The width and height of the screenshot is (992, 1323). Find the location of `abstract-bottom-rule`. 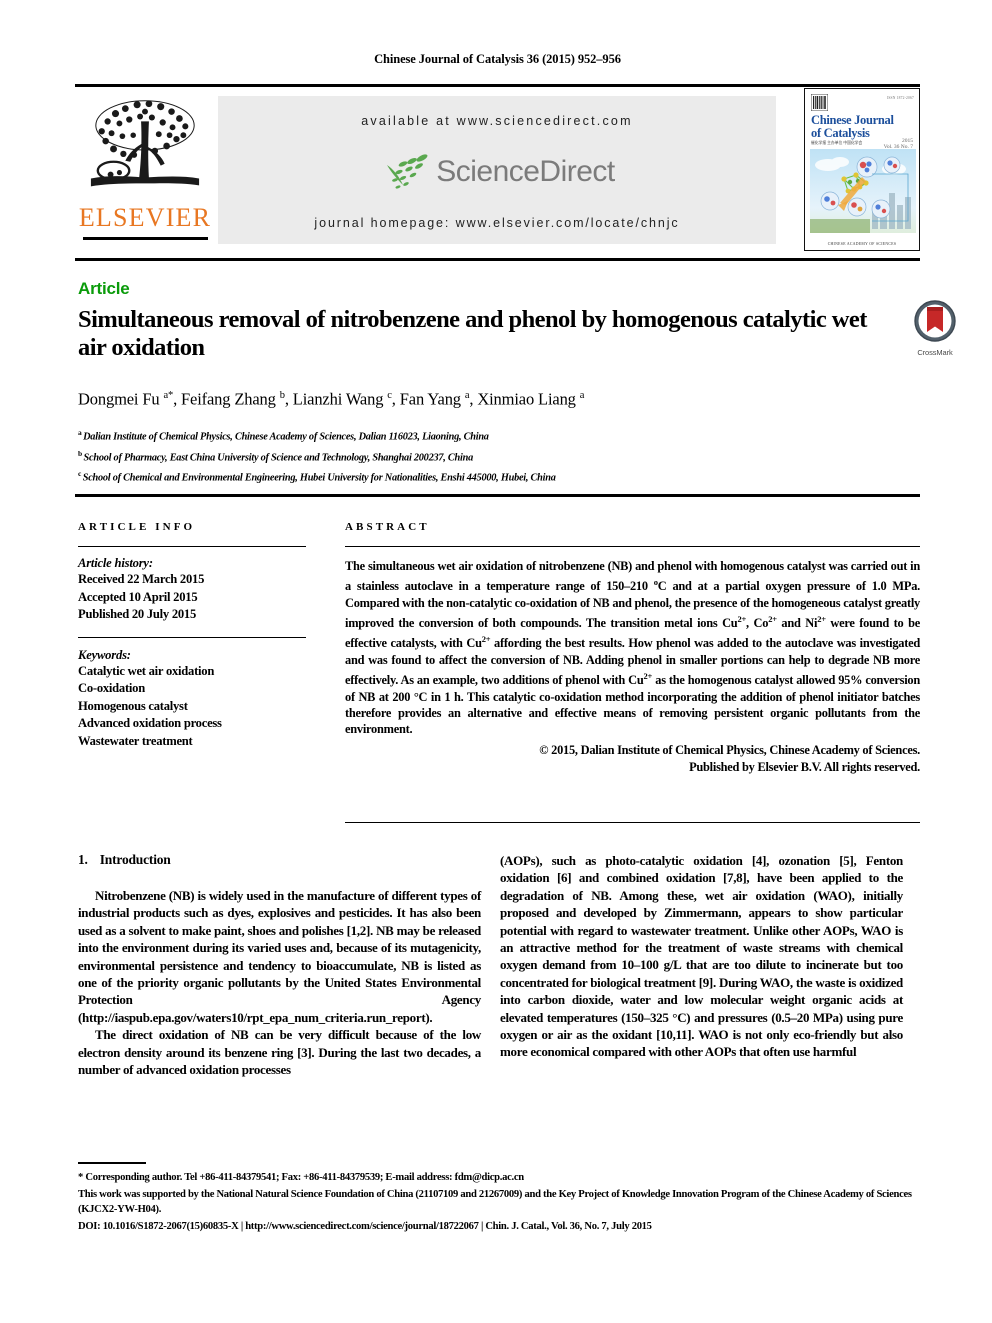

abstract-bottom-rule is located at coordinates (632, 822).